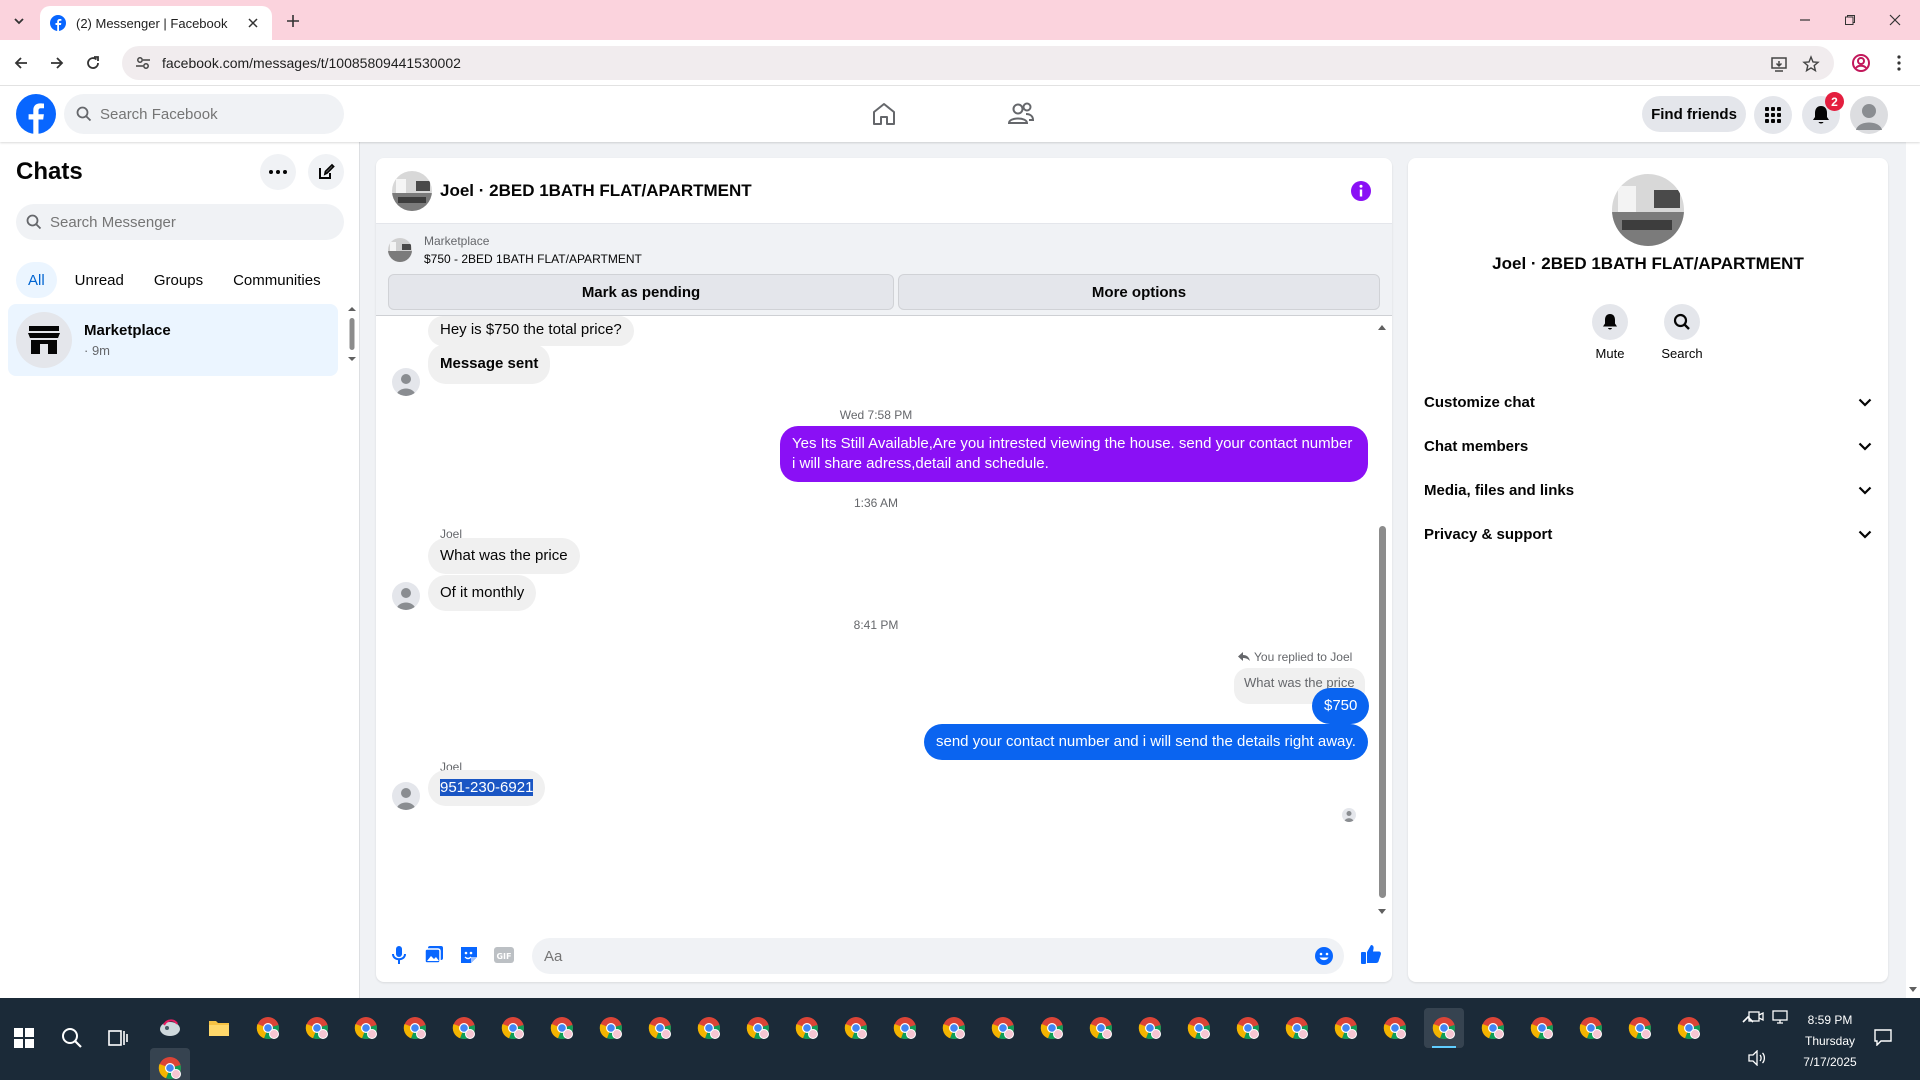  I want to click on message-input-field, so click(938, 956).